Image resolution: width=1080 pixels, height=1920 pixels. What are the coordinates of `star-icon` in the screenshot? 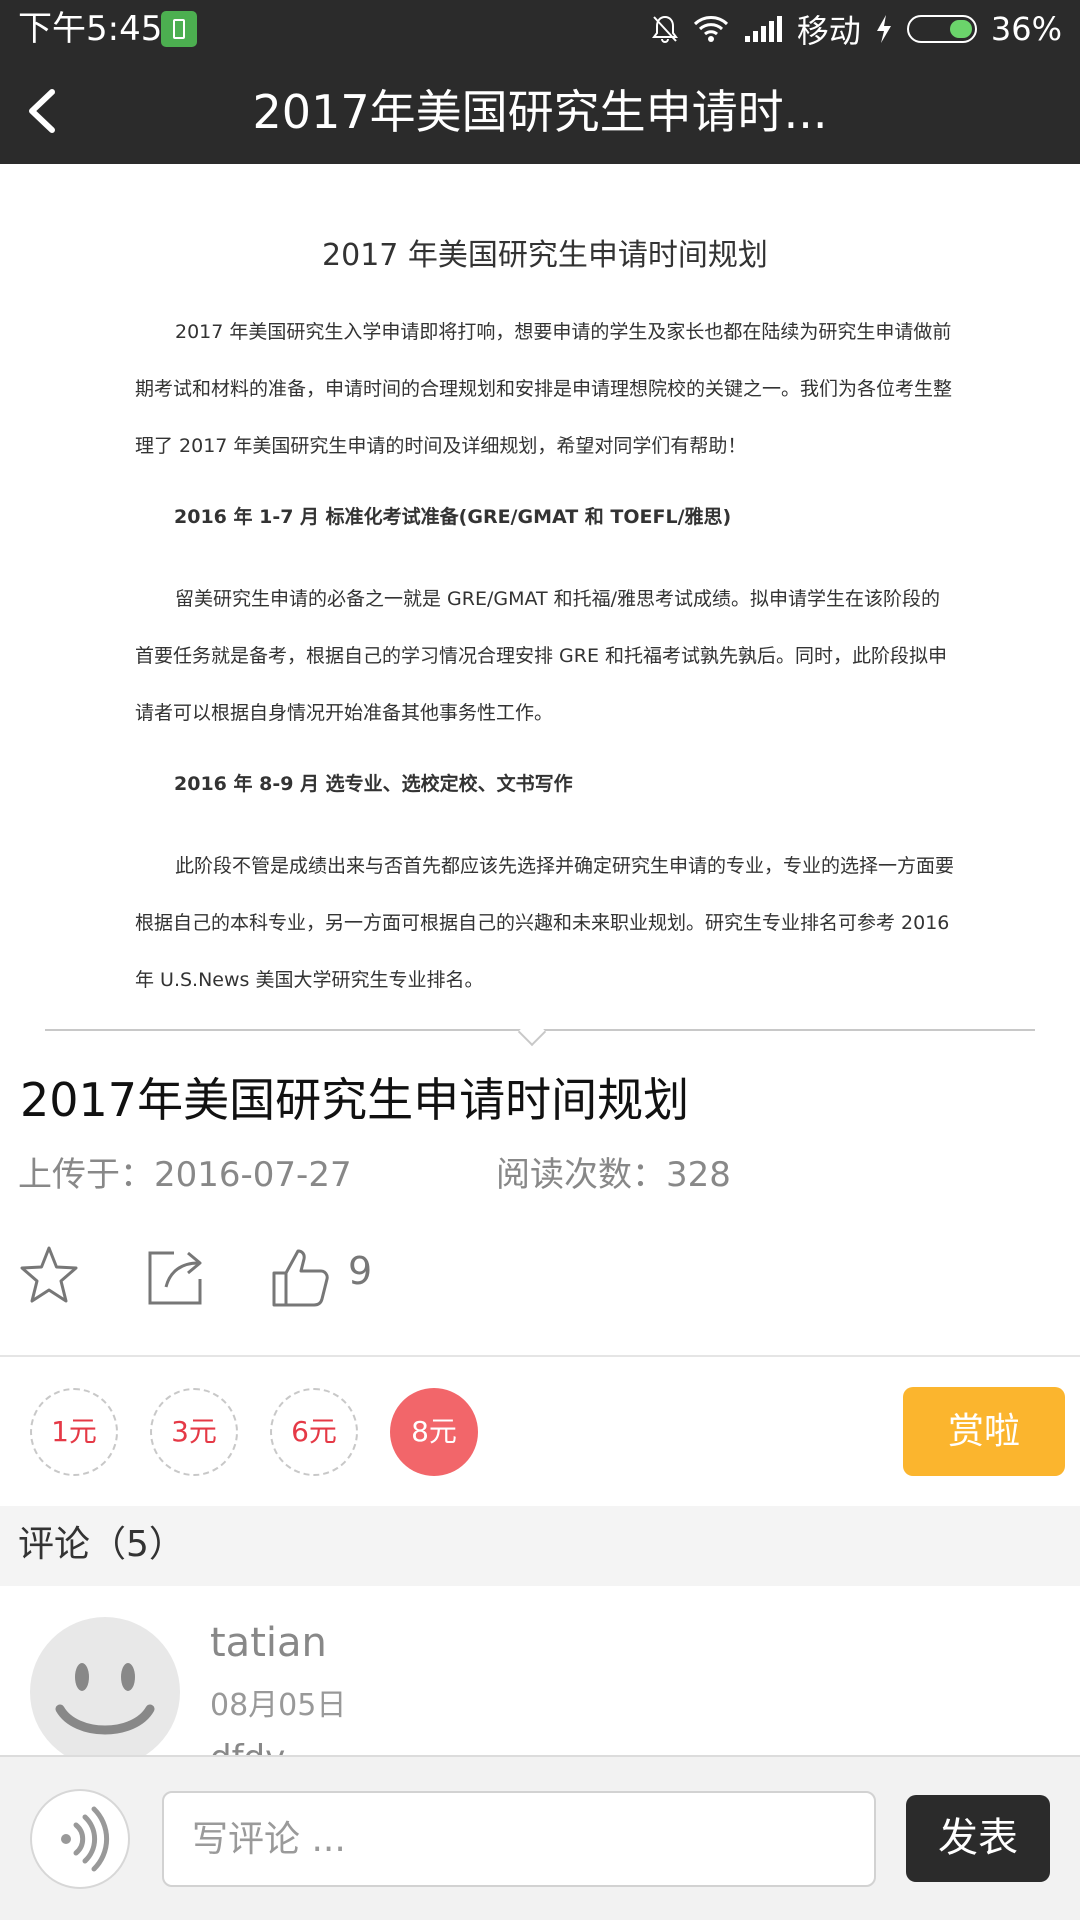 It's located at (49, 1274).